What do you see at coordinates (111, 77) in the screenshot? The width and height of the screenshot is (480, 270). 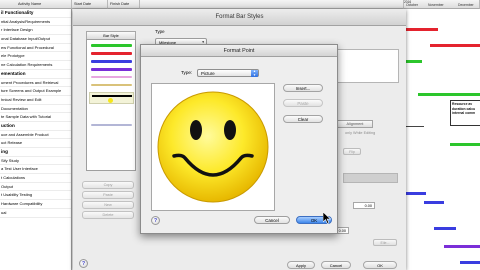 I see `style-swatch-pink` at bounding box center [111, 77].